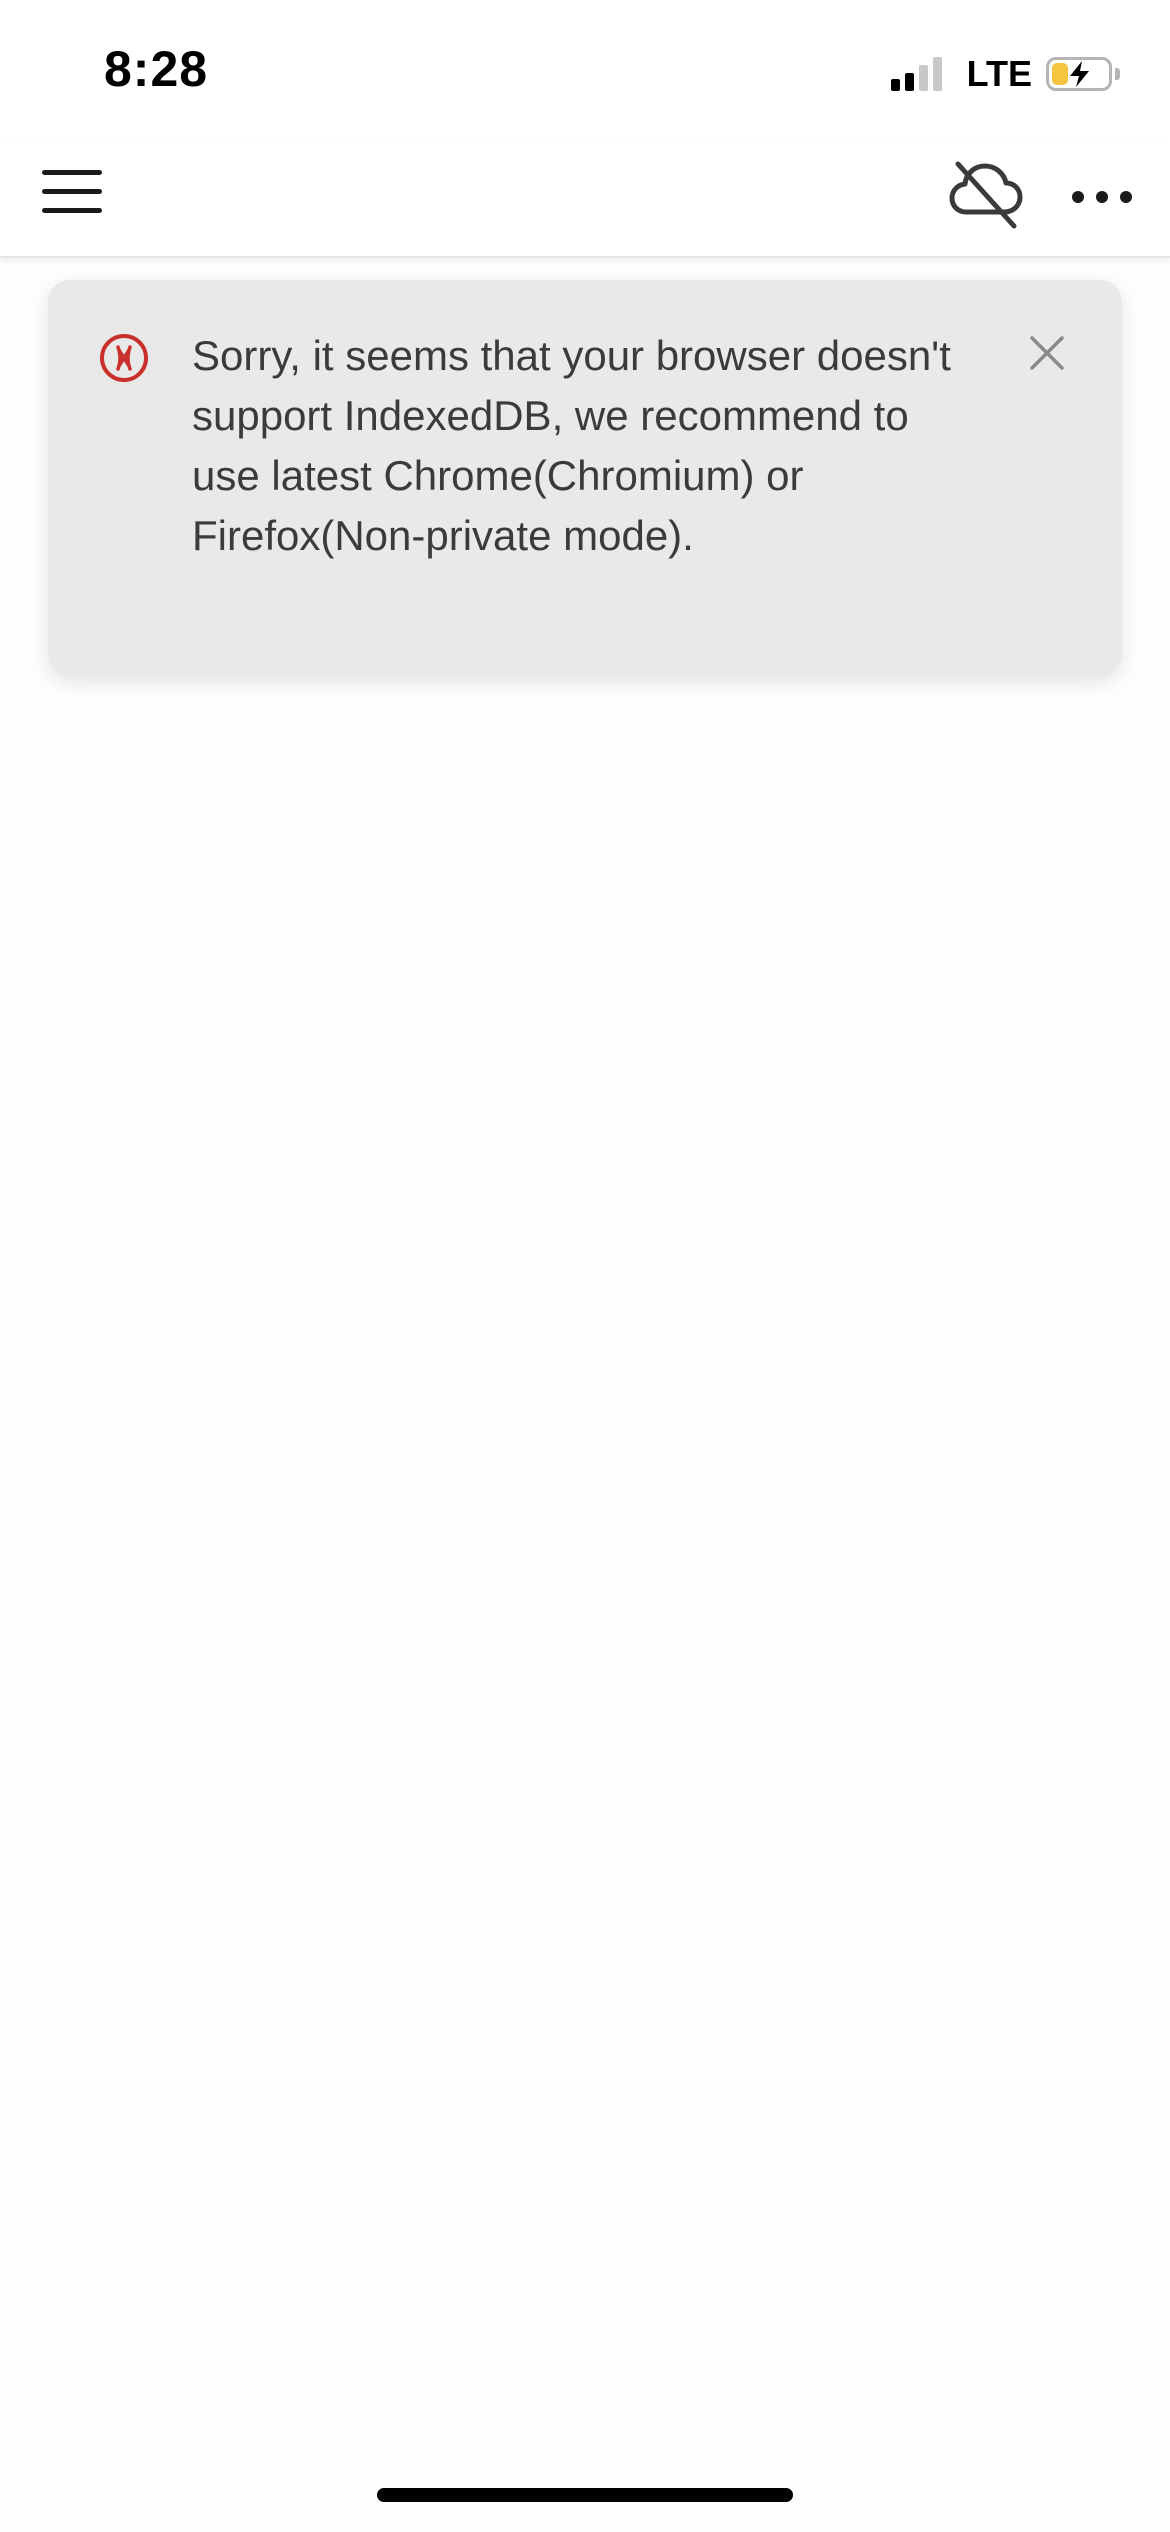 Image resolution: width=1170 pixels, height=2532 pixels. Describe the element at coordinates (585, 70) in the screenshot. I see `status-bar: 8:28 LTE` at that location.